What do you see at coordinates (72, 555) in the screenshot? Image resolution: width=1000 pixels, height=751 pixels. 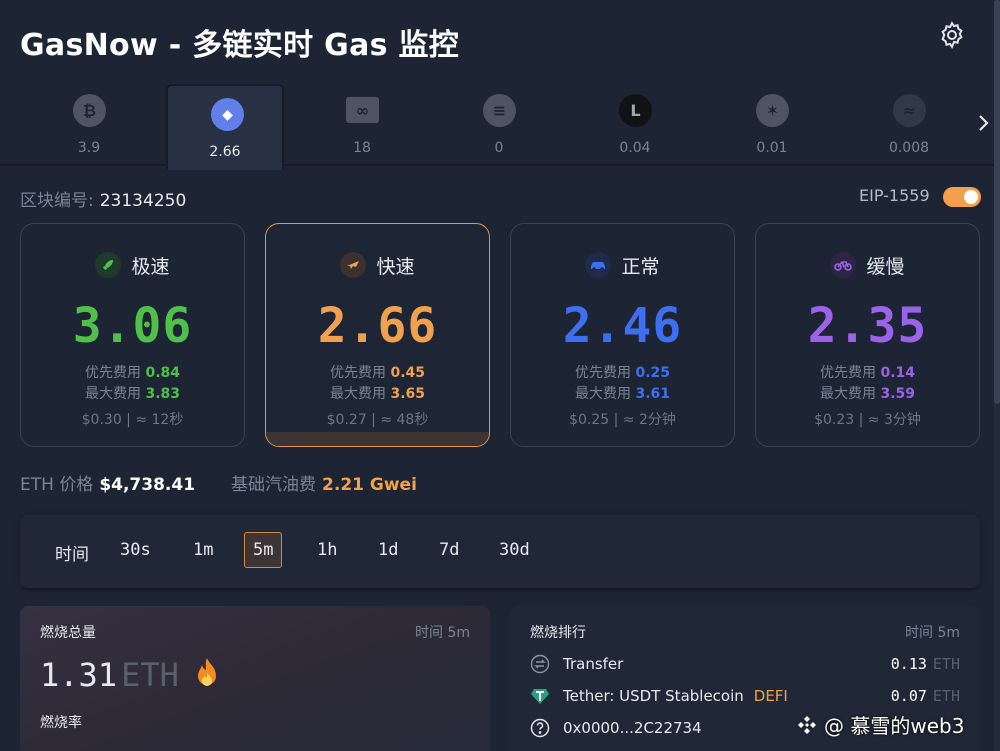 I see `time-filter-label: 时间` at bounding box center [72, 555].